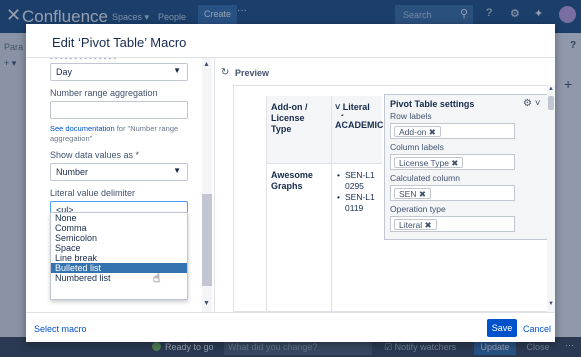 Image resolution: width=581 pixels, height=357 pixels. I want to click on dialog-footer-divider, so click(290, 312).